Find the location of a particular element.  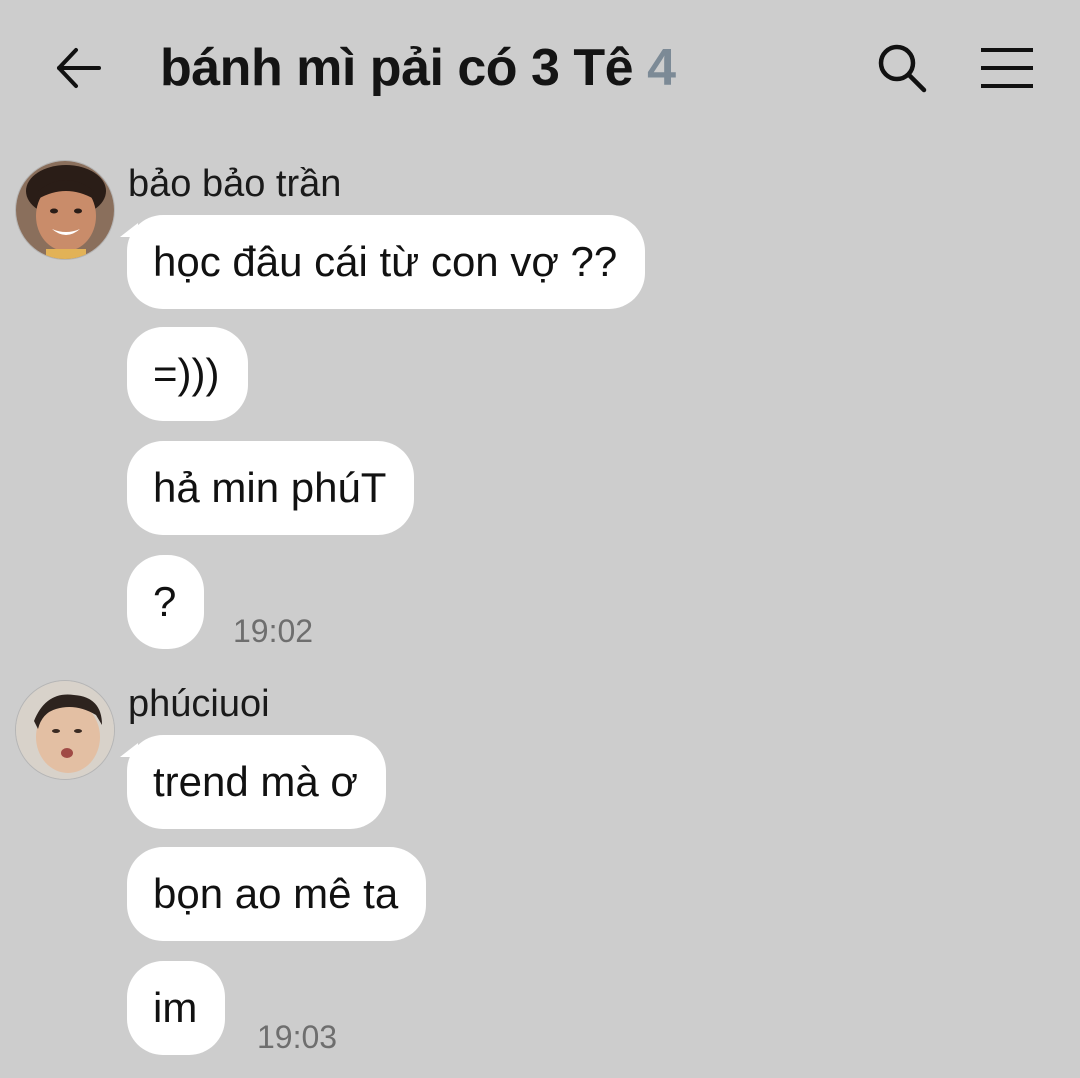

chat-title: bánh mì pải có 3 Tê 4 is located at coordinates (418, 68).